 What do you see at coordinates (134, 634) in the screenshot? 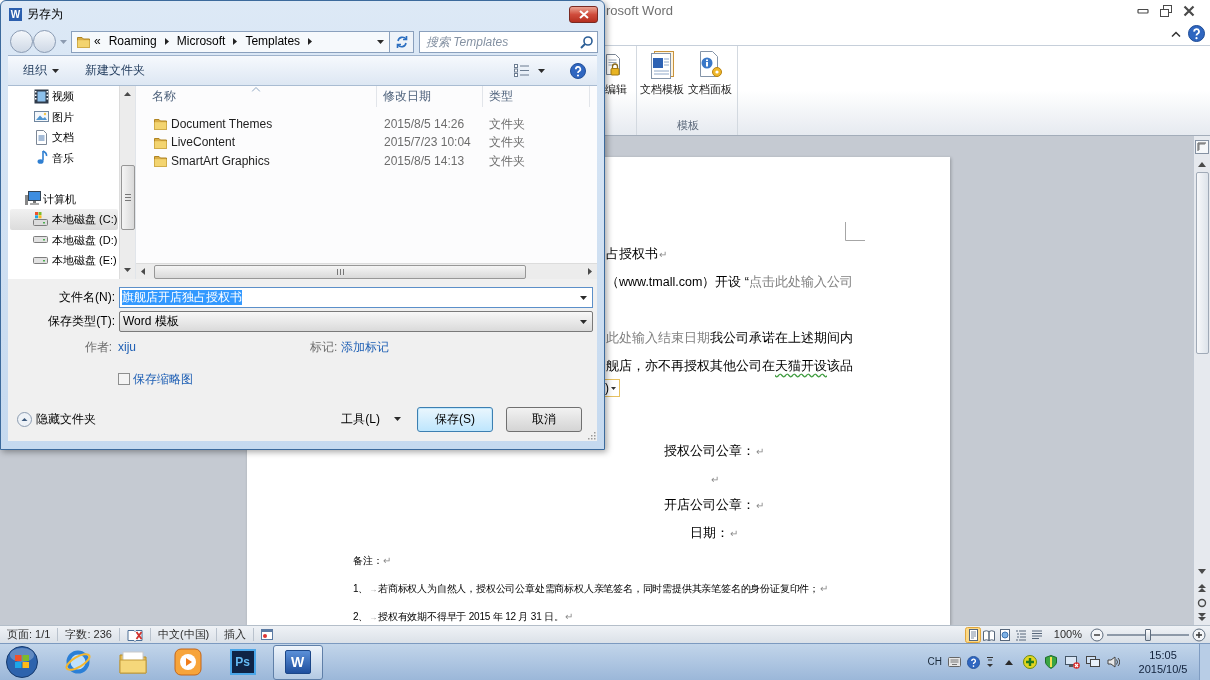
I see `book-icon` at bounding box center [134, 634].